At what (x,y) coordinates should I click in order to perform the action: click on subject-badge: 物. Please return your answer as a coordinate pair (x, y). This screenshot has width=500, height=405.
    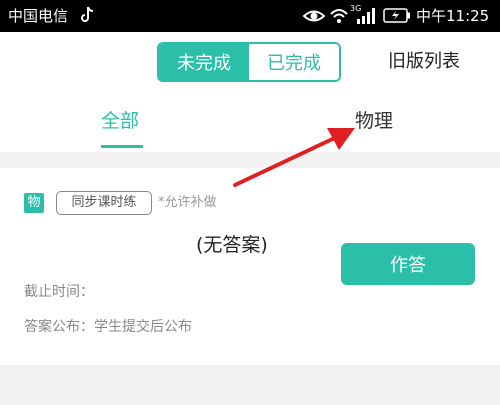
    Looking at the image, I should click on (34, 203).